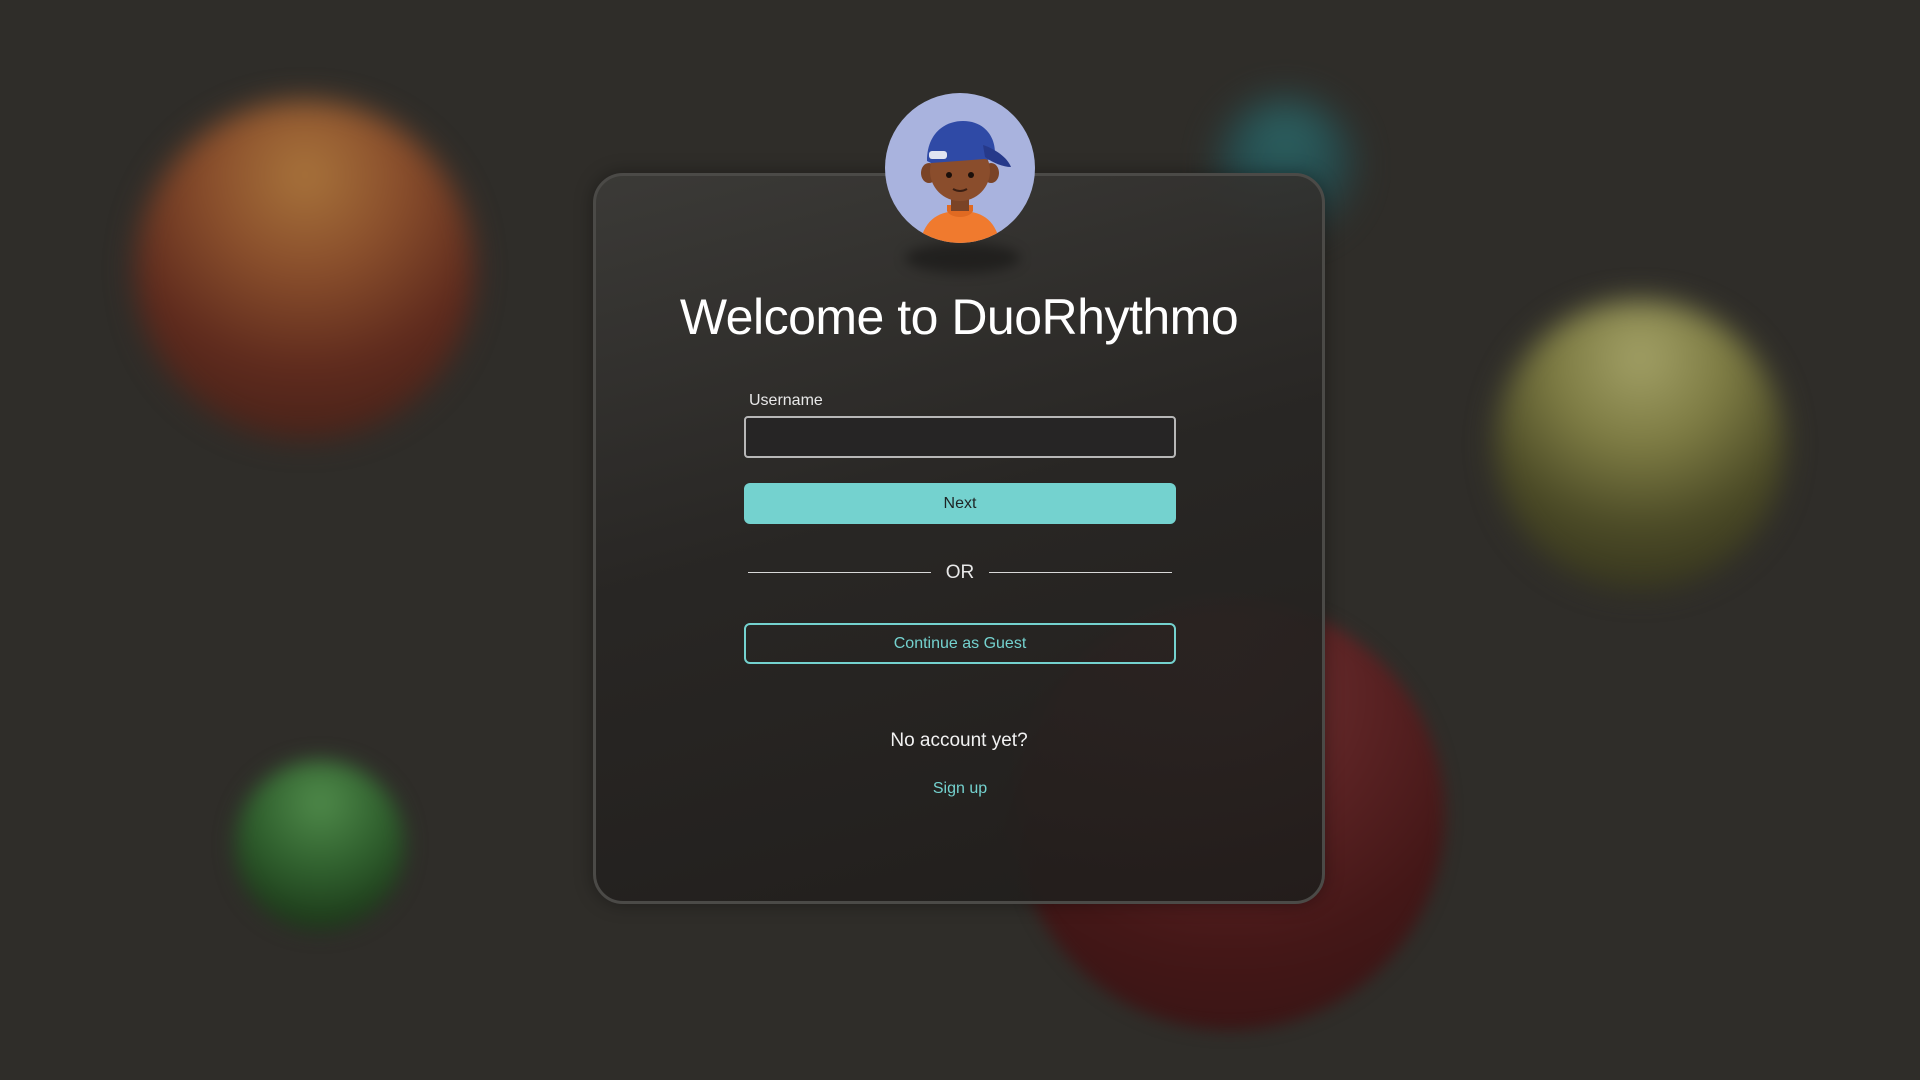  I want to click on username-label: Username, so click(786, 400).